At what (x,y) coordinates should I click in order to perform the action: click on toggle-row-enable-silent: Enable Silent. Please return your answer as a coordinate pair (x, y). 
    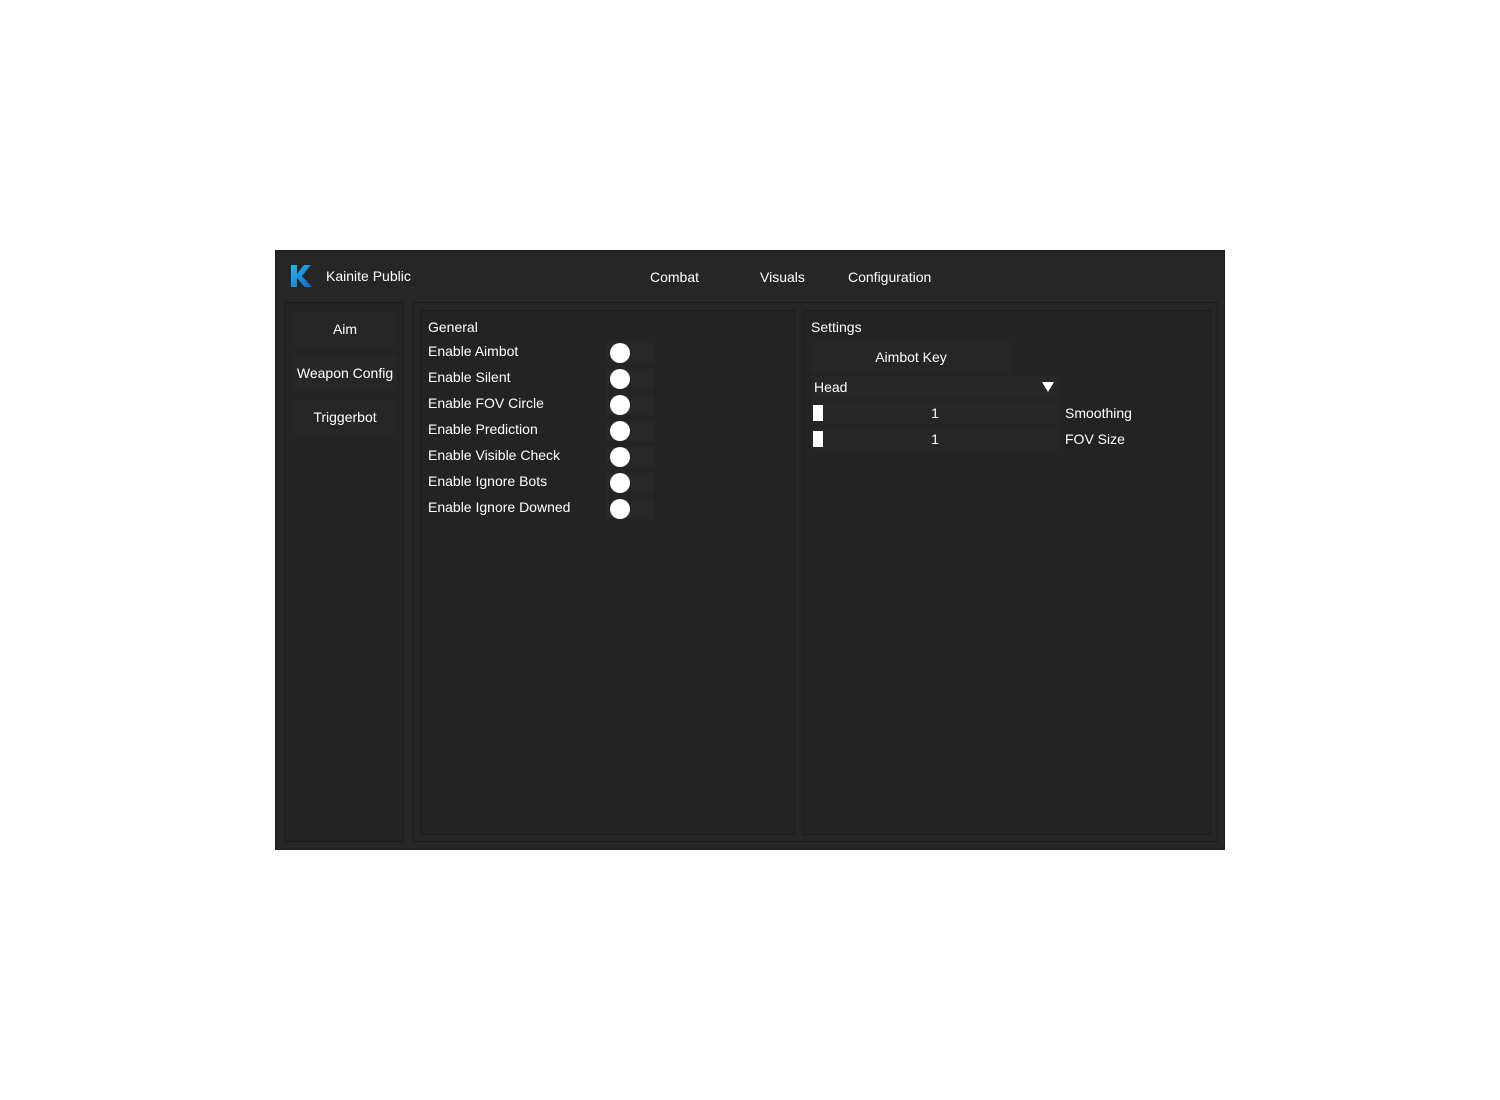
    Looking at the image, I should click on (548, 382).